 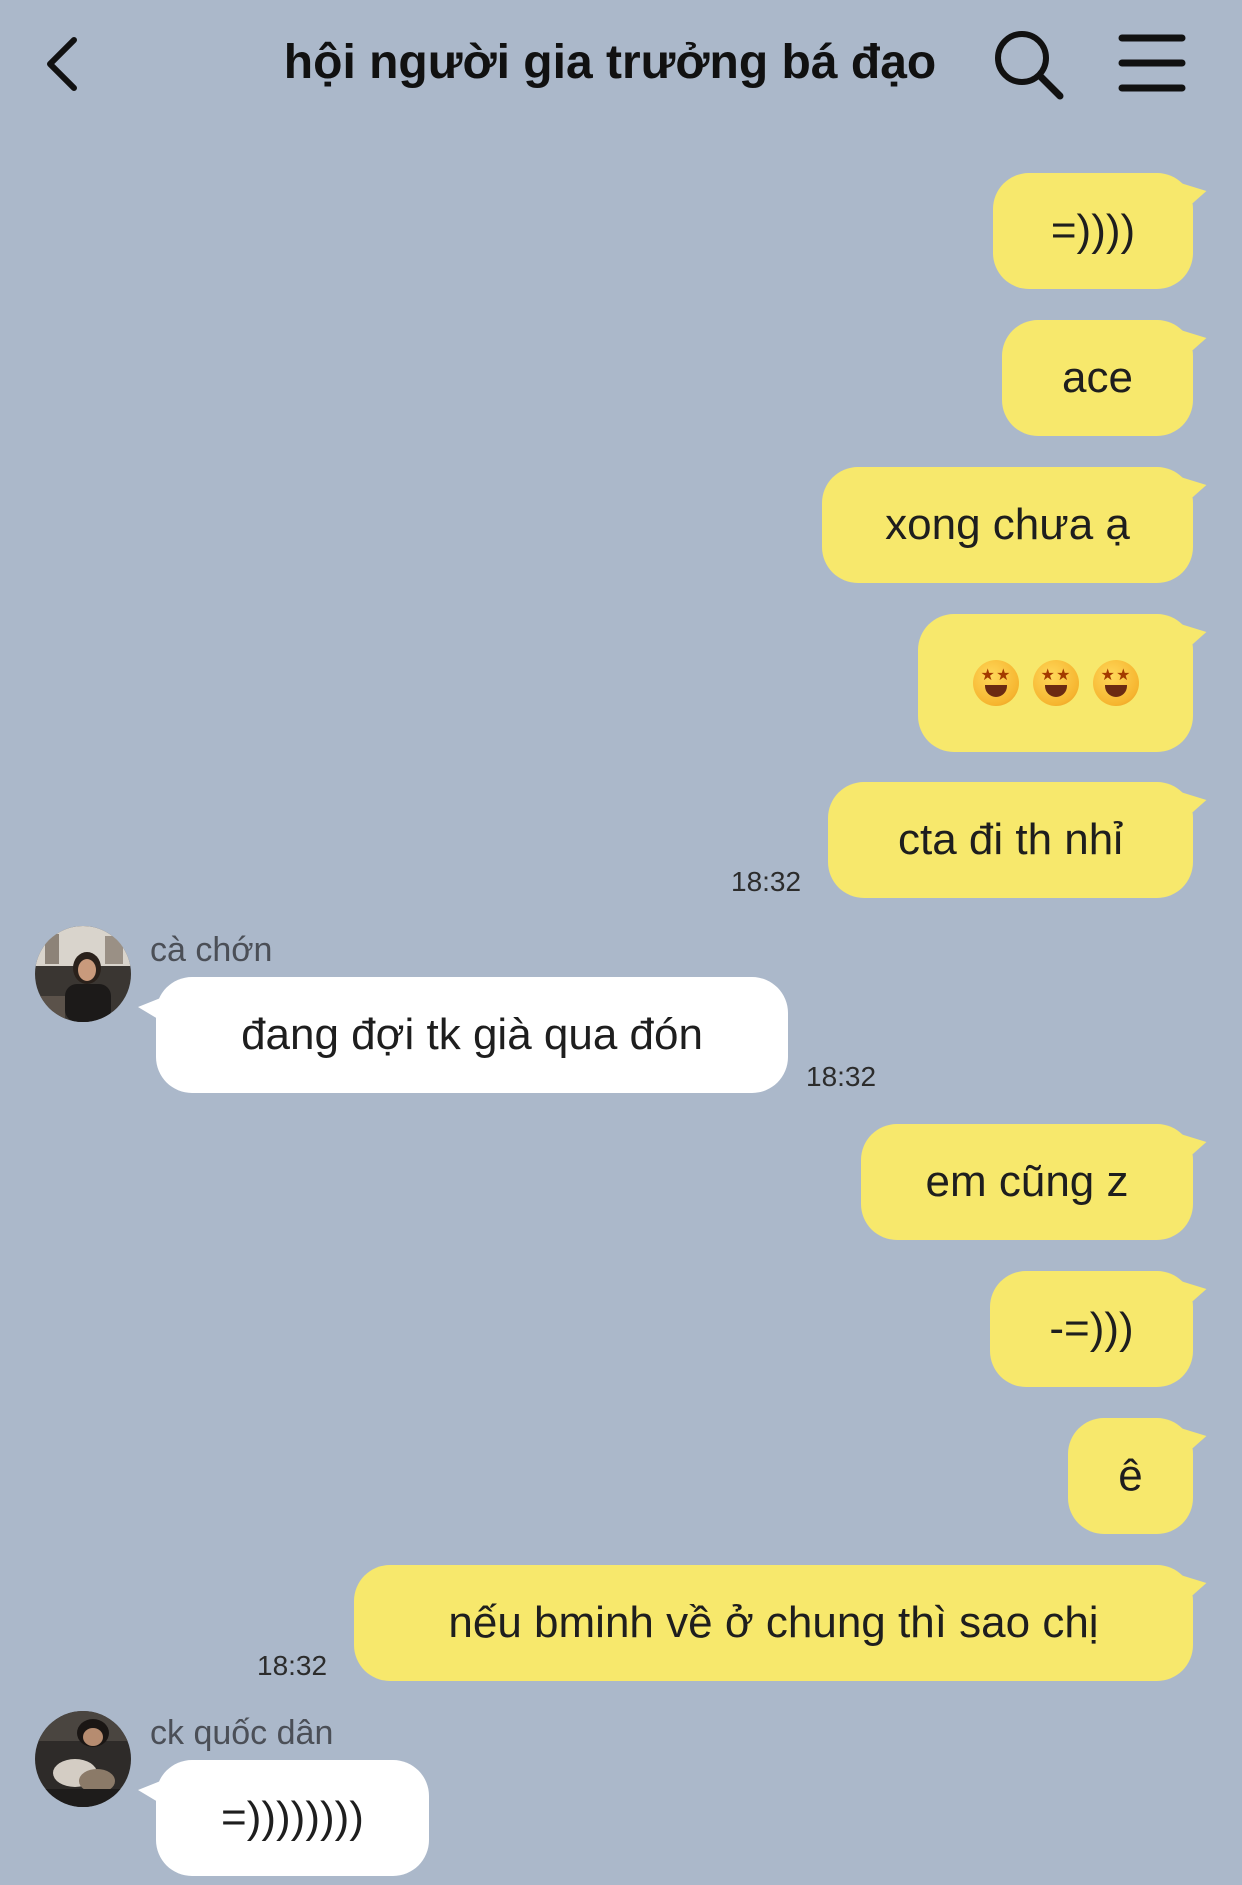 I want to click on message-bubble-outgoing: -=))), so click(x=1100, y=1329).